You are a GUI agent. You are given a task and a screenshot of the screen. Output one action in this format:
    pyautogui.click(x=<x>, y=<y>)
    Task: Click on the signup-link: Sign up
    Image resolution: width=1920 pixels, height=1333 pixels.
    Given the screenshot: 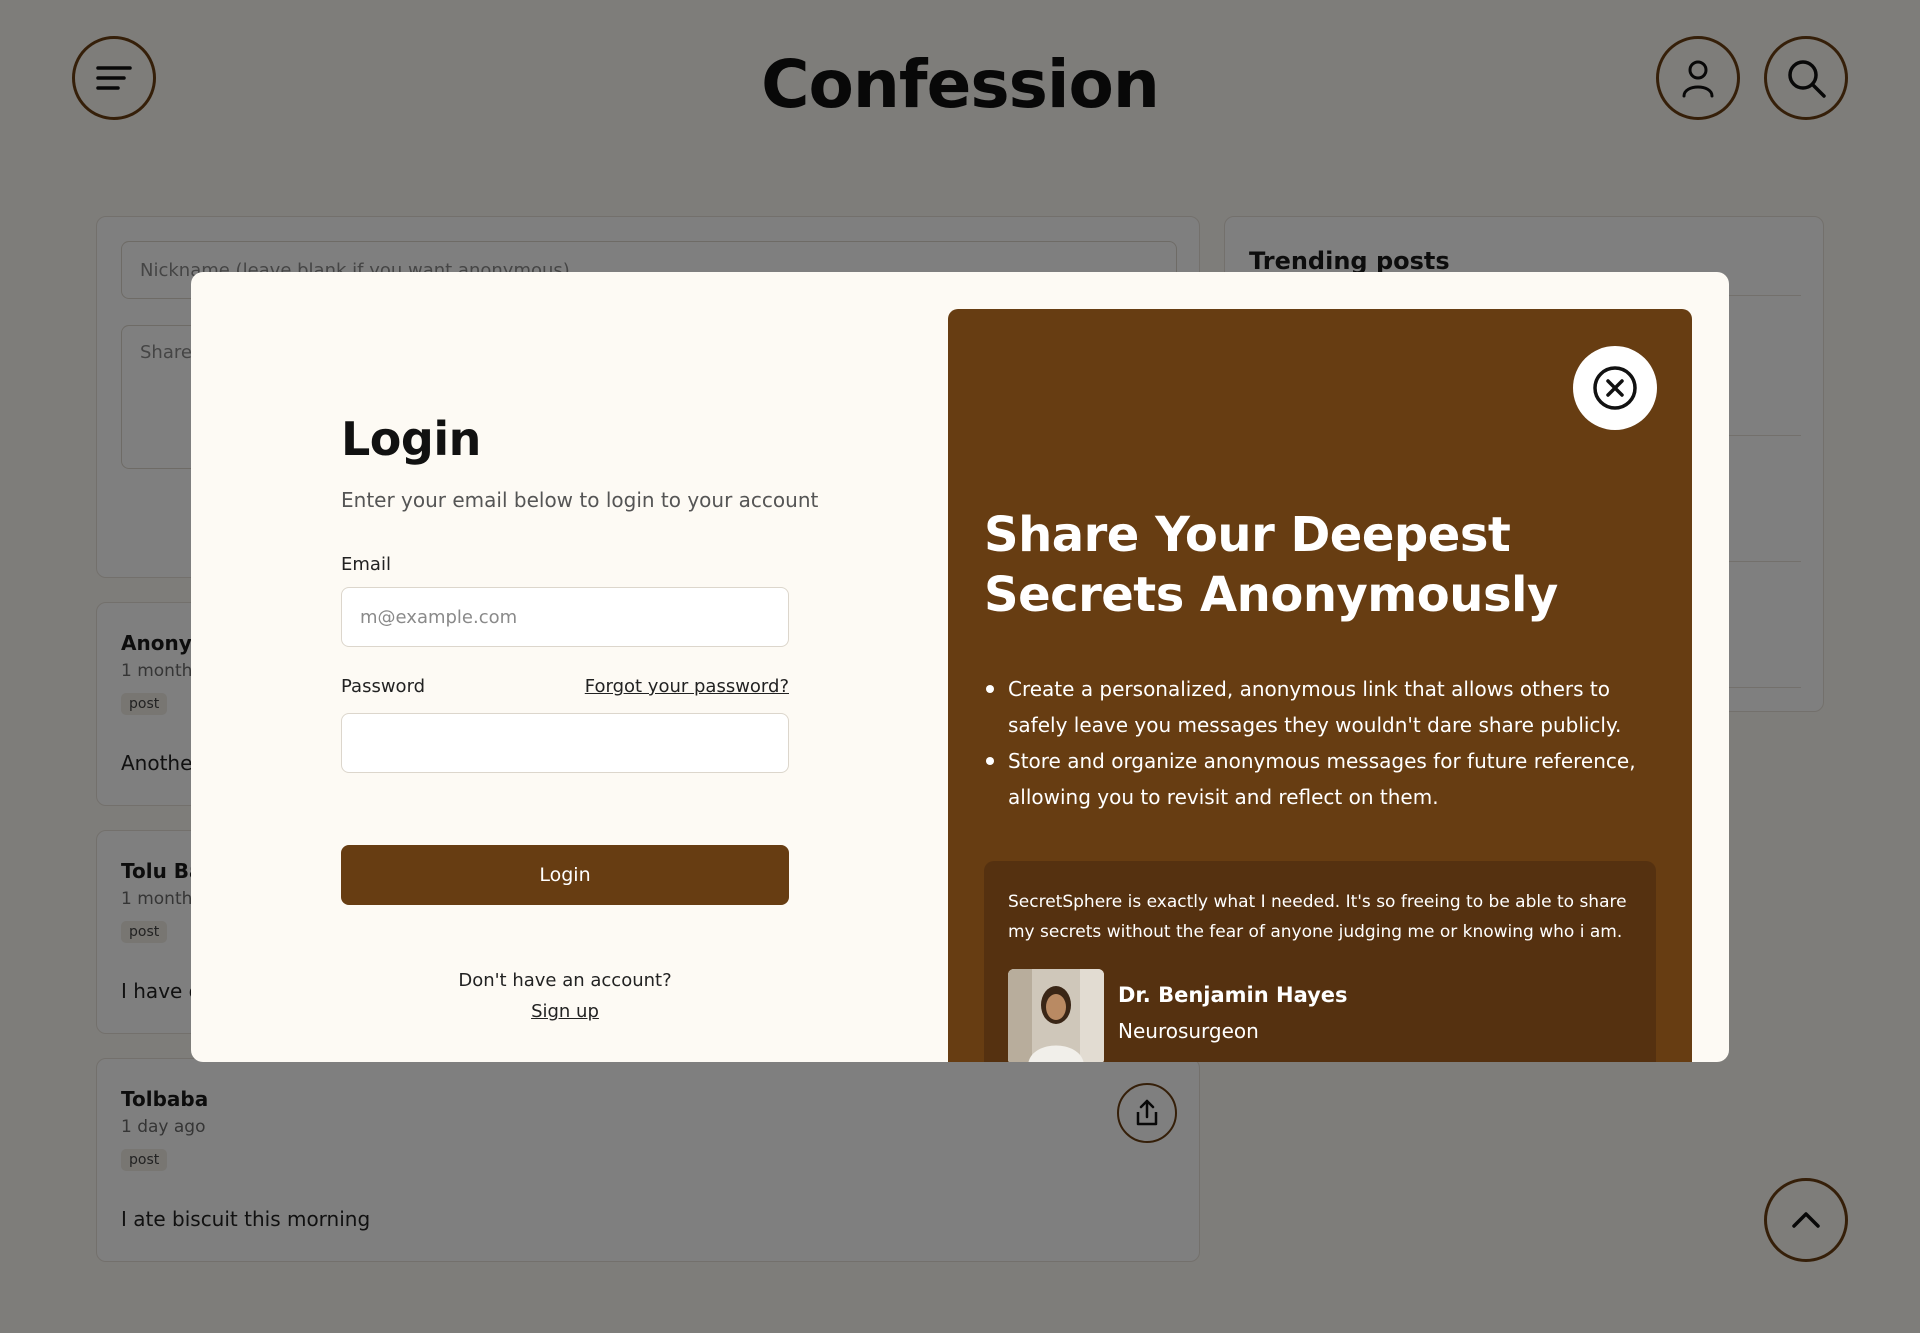 What is the action you would take?
    pyautogui.click(x=565, y=1011)
    